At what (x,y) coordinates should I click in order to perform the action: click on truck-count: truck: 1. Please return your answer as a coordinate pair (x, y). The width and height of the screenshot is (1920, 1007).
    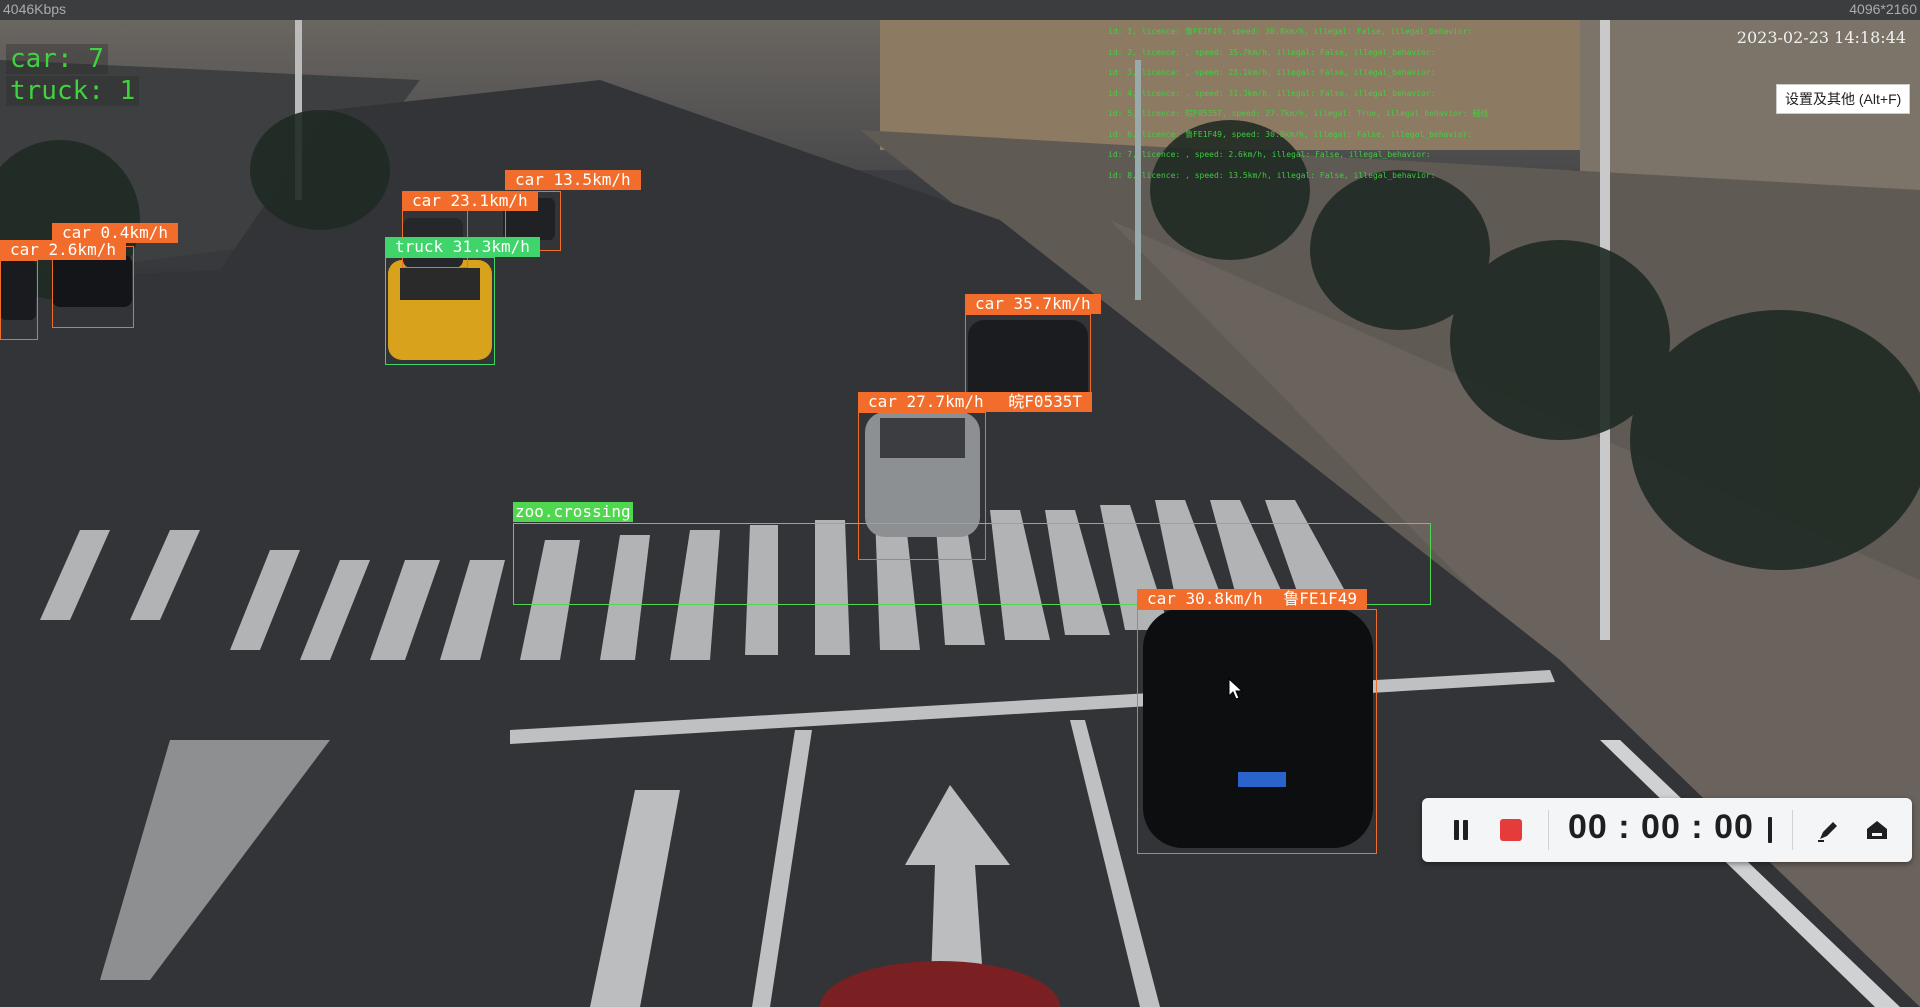
    Looking at the image, I should click on (73, 91).